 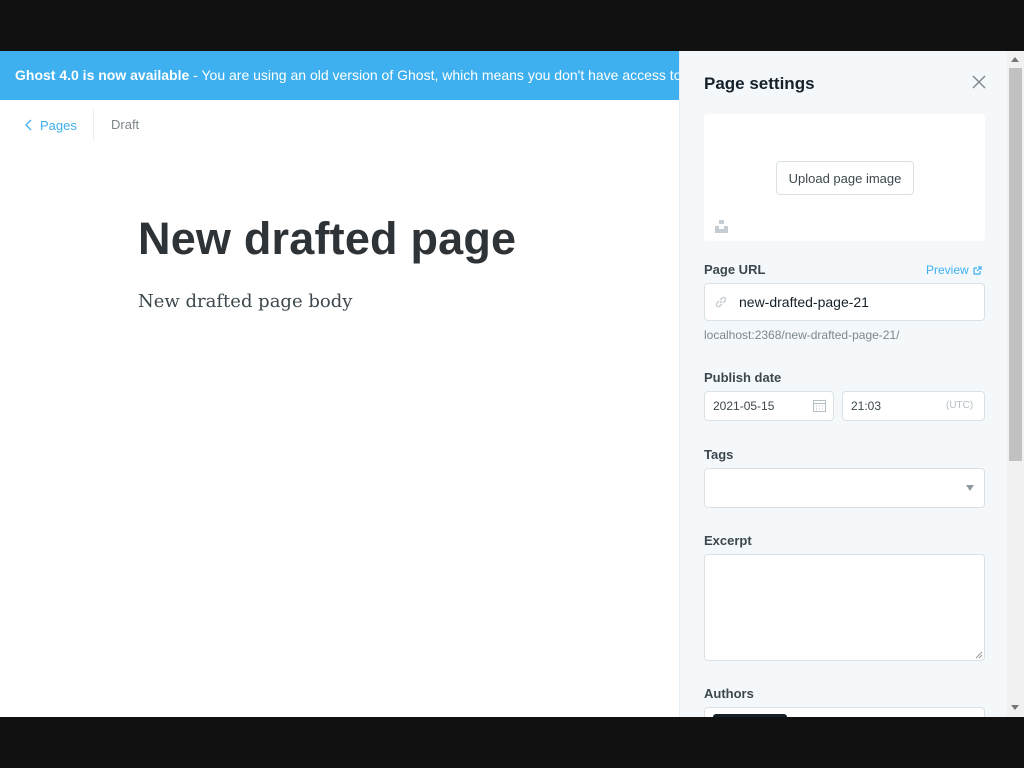 What do you see at coordinates (28, 125) in the screenshot?
I see `chevron-left-icon` at bounding box center [28, 125].